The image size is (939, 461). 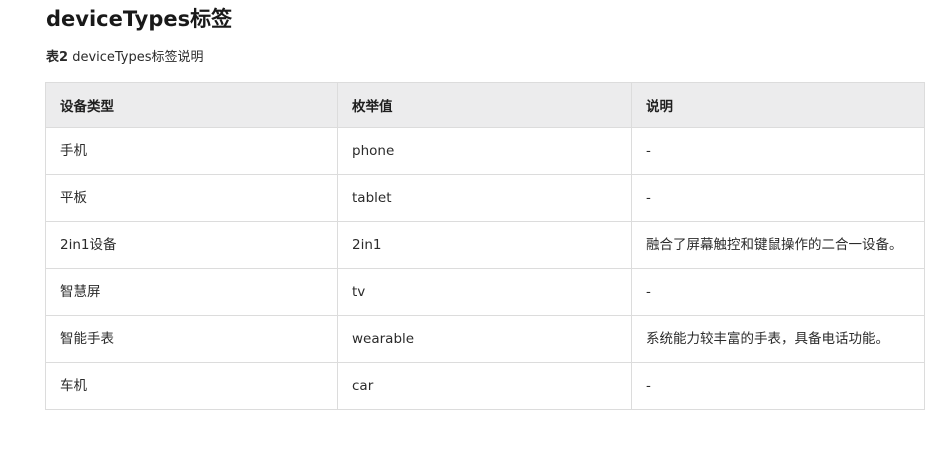 I want to click on description-cell: 系统能力较丰富的手表，具备电话功能。, so click(x=778, y=339).